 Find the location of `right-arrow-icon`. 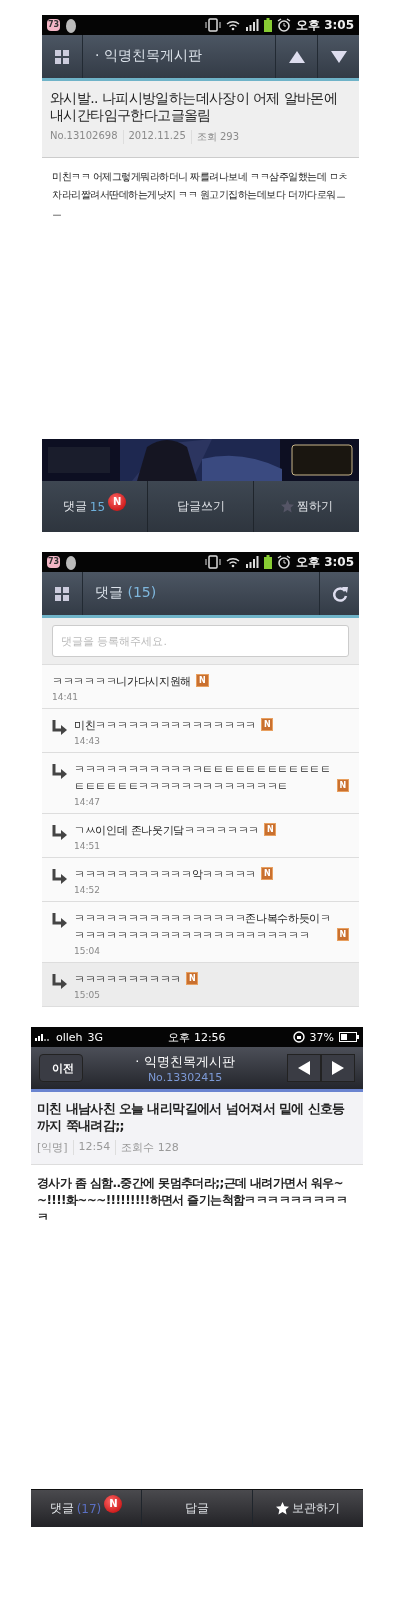

right-arrow-icon is located at coordinates (338, 1068).